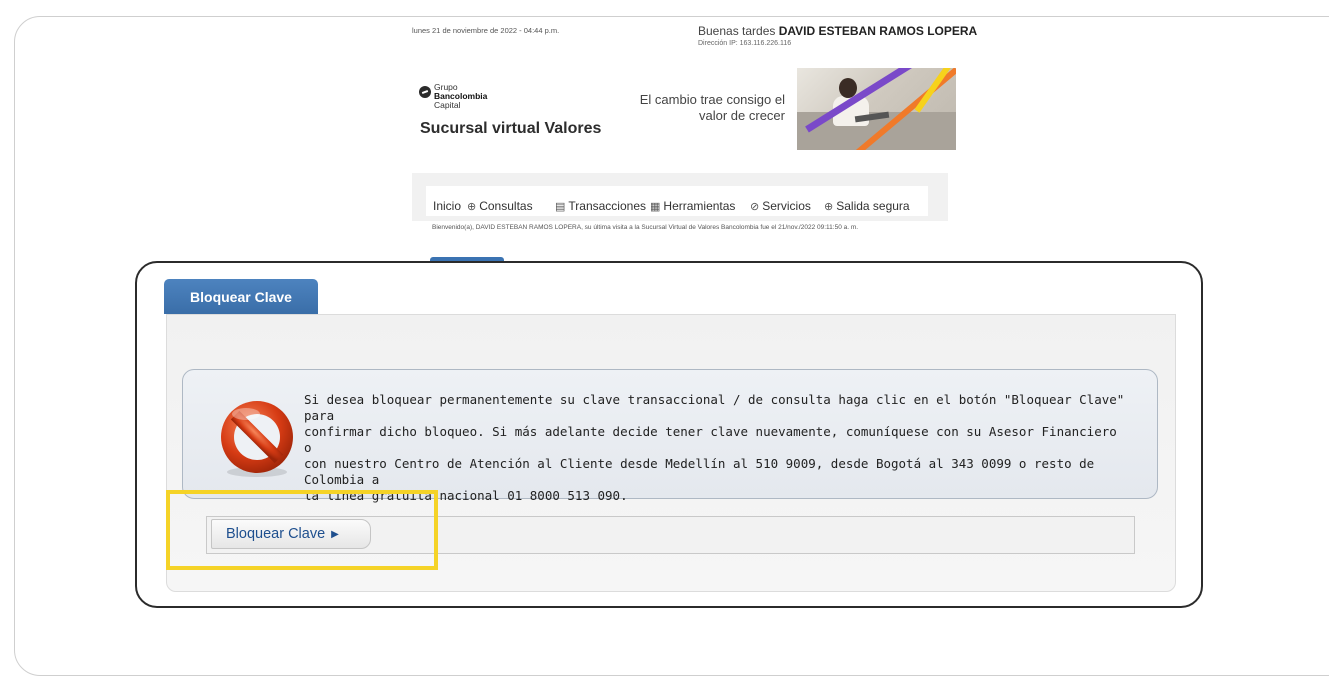 The height and width of the screenshot is (676, 1329). I want to click on lock-icon: ⊕, so click(829, 206).